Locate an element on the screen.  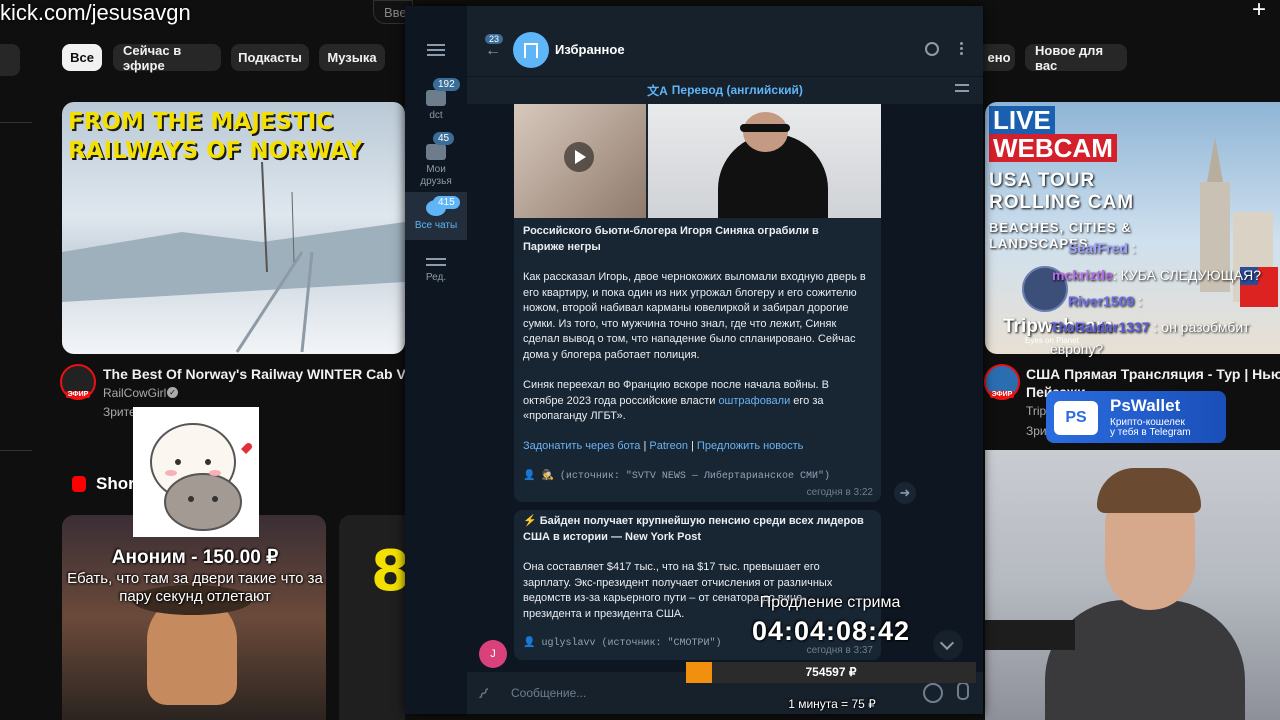
more-icon is located at coordinates (961, 43).